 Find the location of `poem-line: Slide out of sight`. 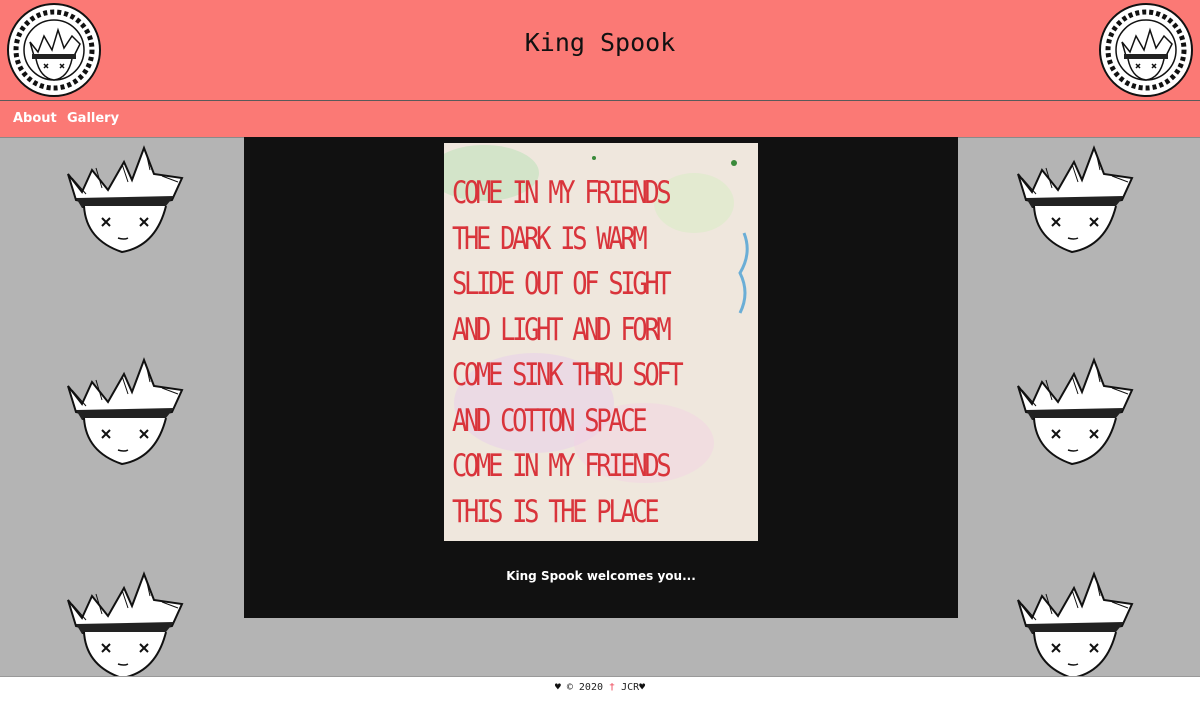

poem-line: Slide out of sight is located at coordinates (562, 284).